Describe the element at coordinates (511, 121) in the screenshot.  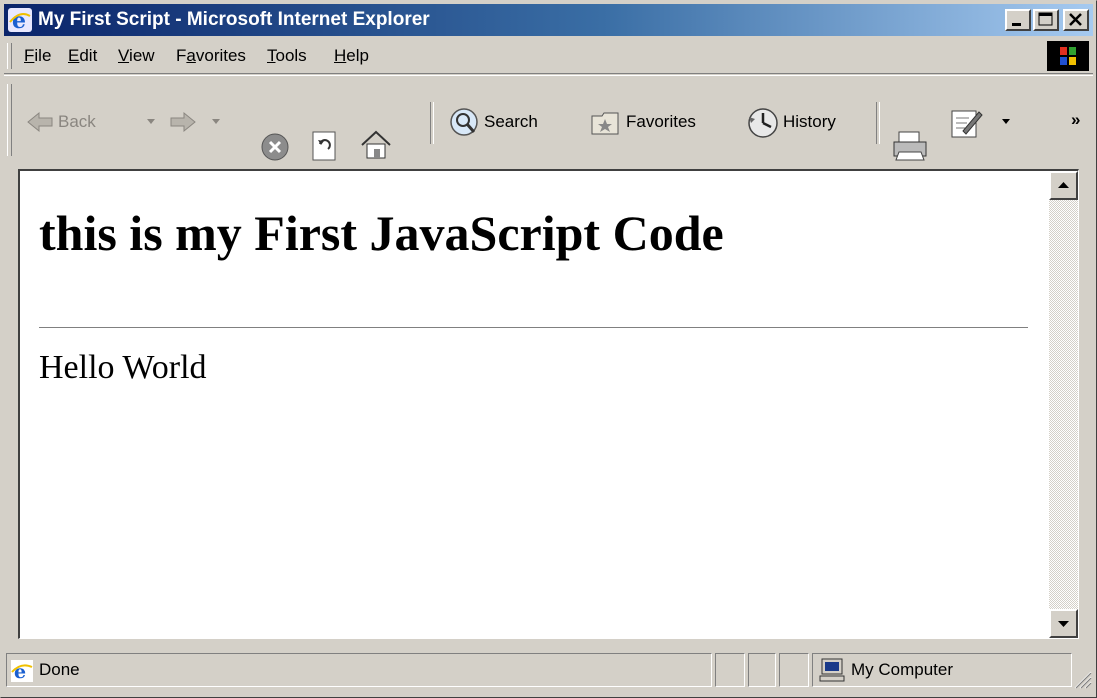
I see `search-label: Search` at that location.